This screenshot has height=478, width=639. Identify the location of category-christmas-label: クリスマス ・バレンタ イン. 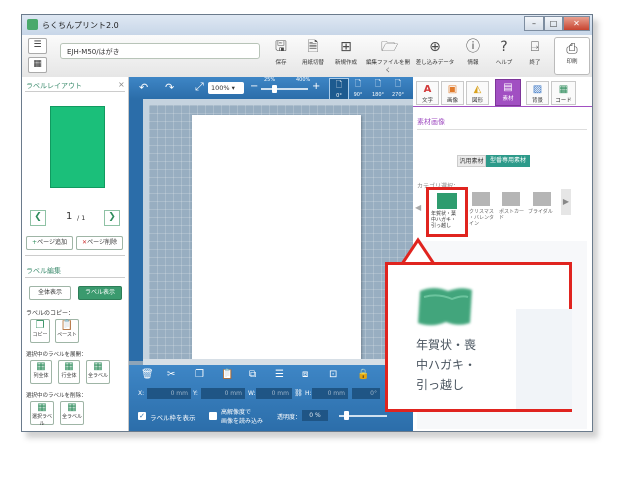
(482, 218).